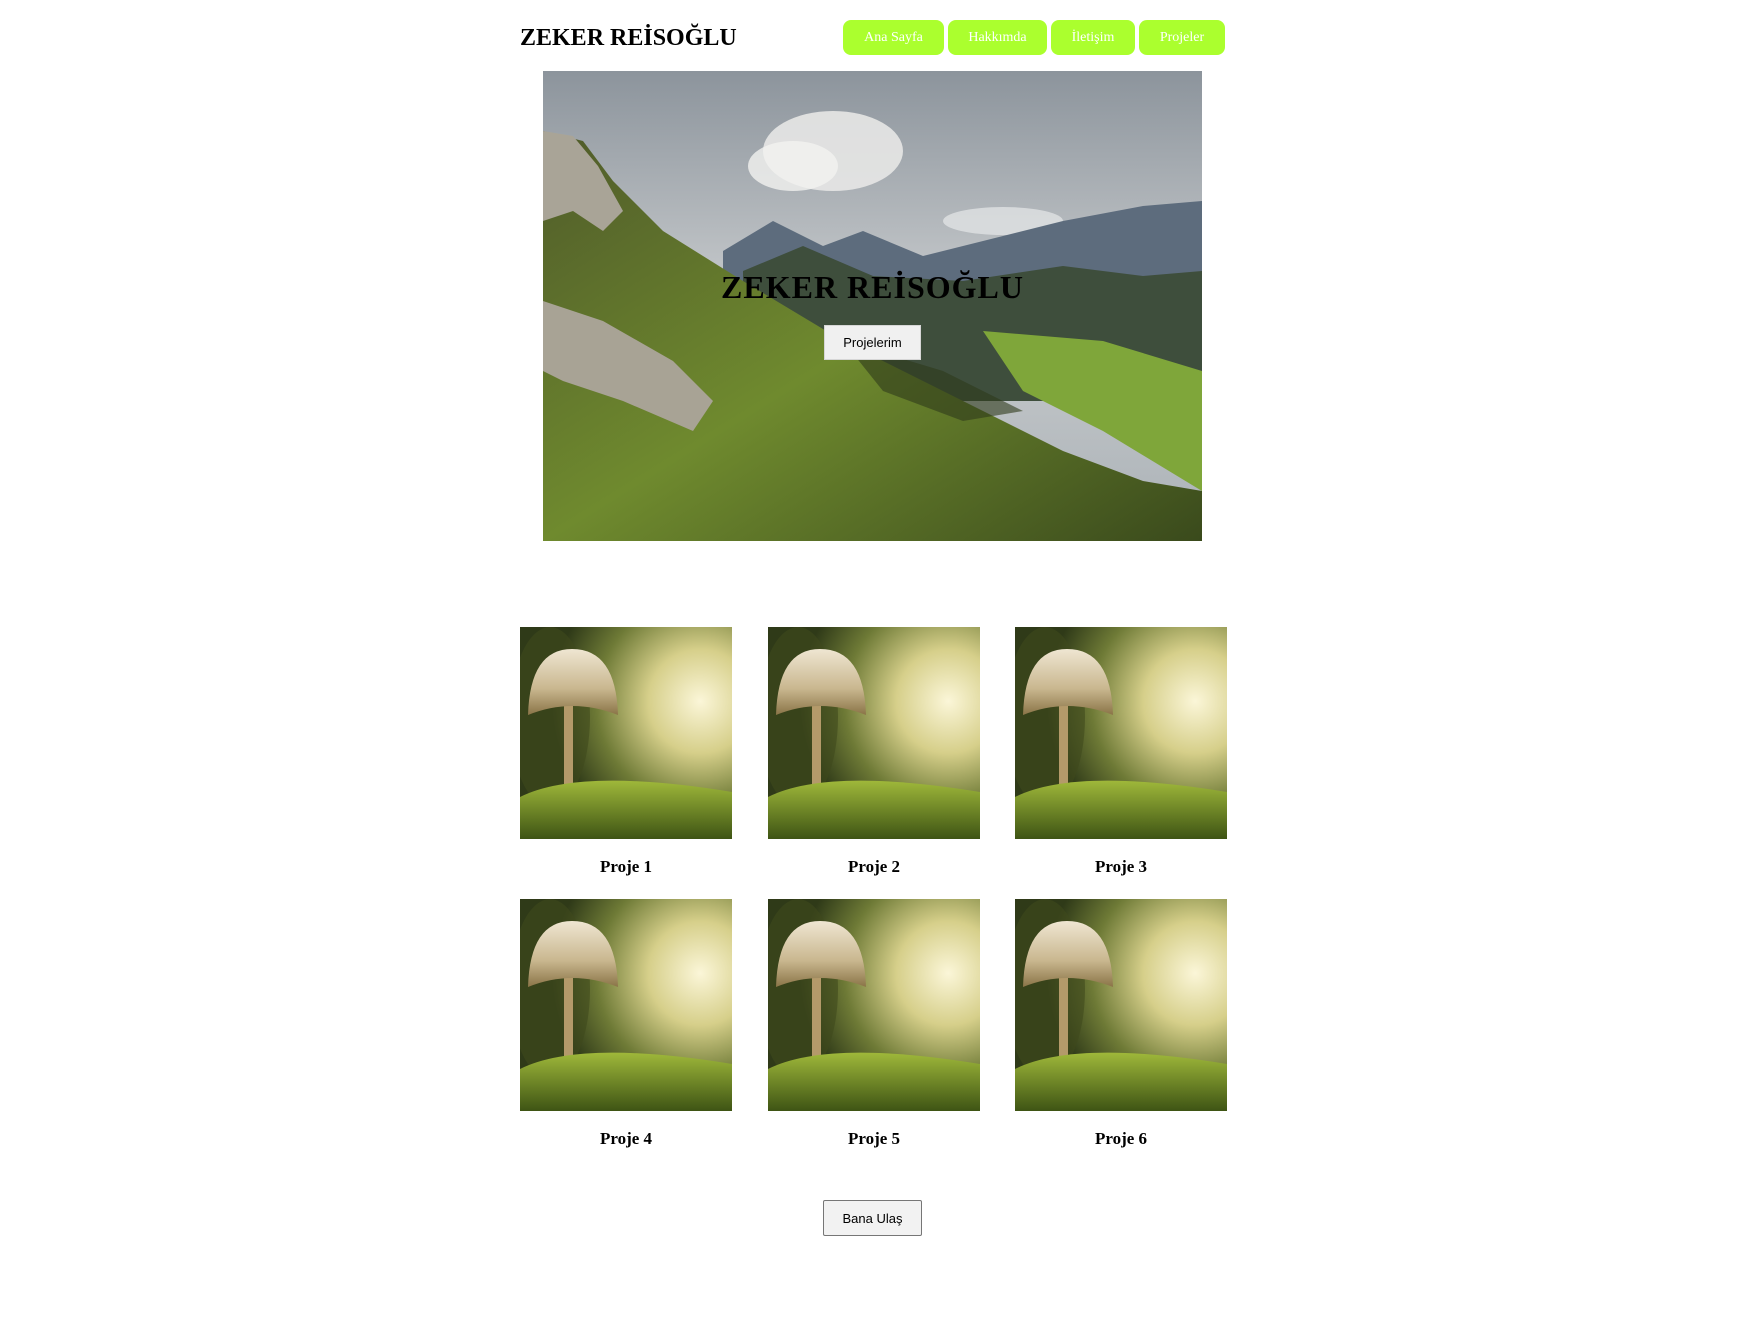  I want to click on project-title: Proje 3, so click(1121, 866).